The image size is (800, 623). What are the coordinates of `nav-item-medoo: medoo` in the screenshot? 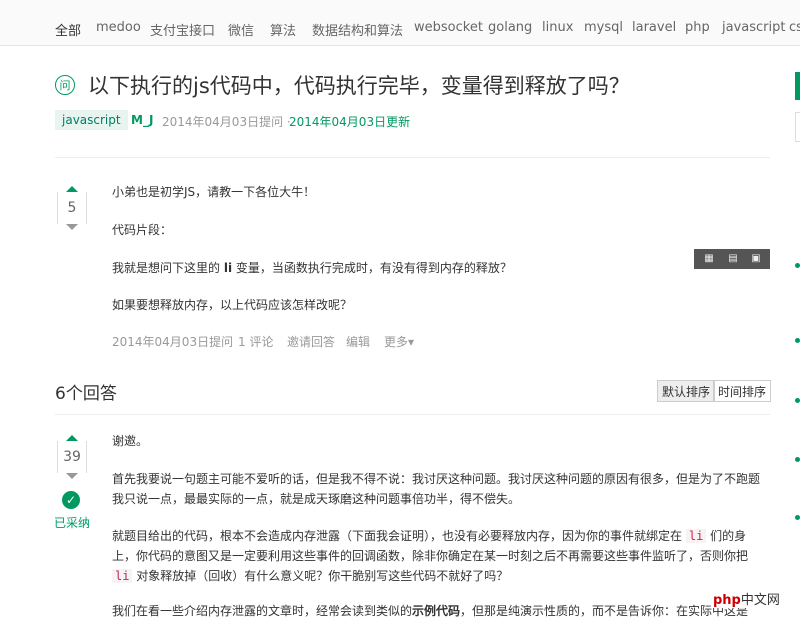 It's located at (118, 27).